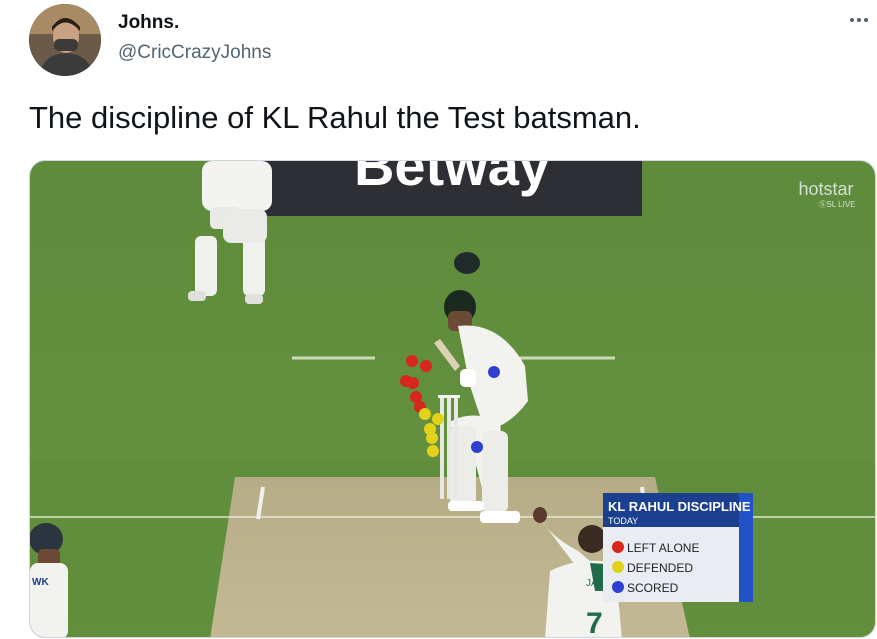 The width and height of the screenshot is (877, 639). Describe the element at coordinates (825, 189) in the screenshot. I see `broadcaster-logo: hotstar` at that location.